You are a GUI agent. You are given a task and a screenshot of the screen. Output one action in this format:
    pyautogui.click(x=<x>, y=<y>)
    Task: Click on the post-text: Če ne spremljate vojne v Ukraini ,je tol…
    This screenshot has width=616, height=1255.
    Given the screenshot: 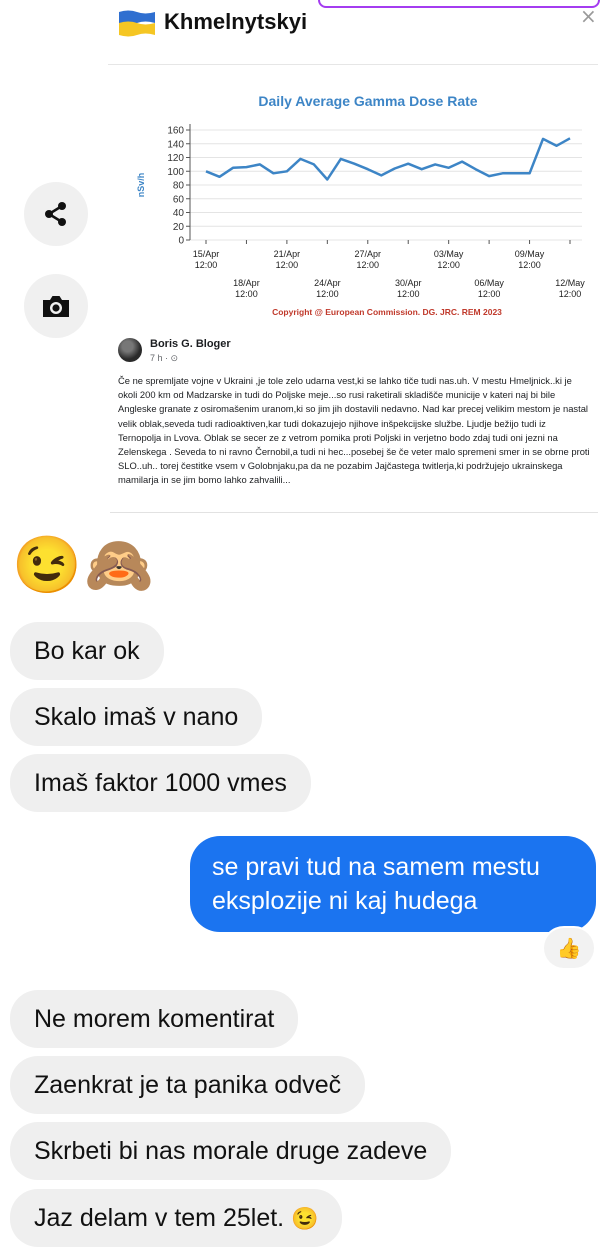 What is the action you would take?
    pyautogui.click(x=354, y=430)
    